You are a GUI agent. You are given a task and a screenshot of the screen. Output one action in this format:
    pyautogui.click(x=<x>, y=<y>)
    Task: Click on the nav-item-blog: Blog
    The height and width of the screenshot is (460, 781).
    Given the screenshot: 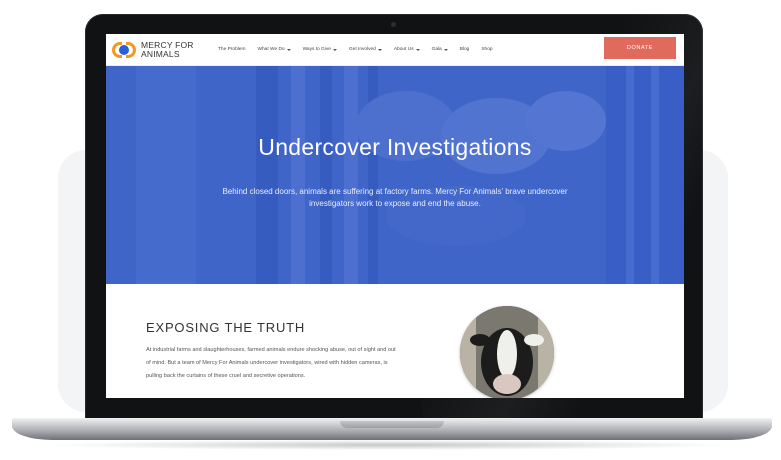 What is the action you would take?
    pyautogui.click(x=465, y=49)
    